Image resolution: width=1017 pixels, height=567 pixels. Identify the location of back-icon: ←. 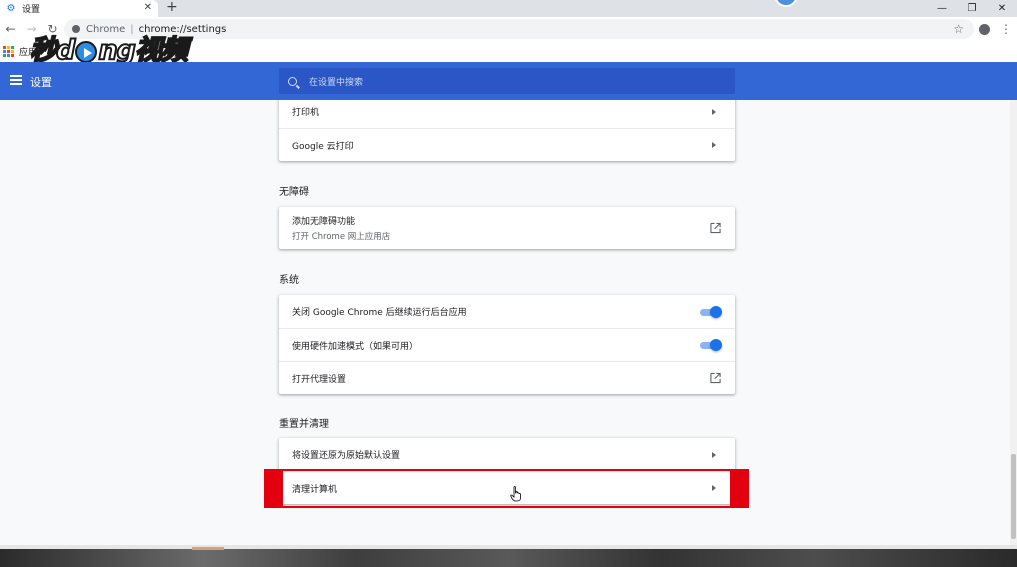
(10, 29).